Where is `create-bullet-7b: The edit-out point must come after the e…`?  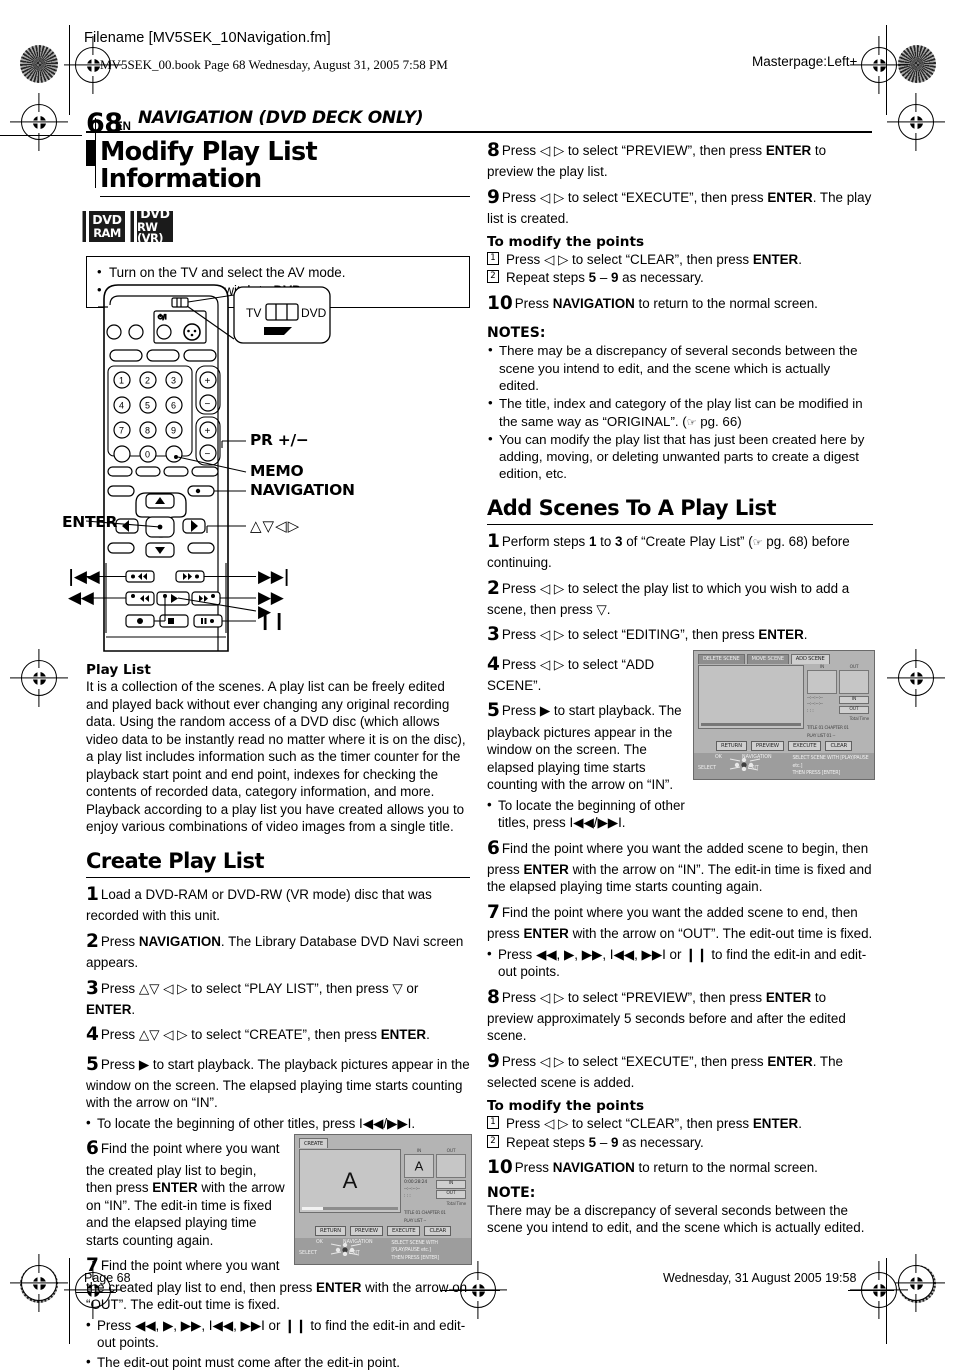 create-bullet-7b: The edit-out point must come after the e… is located at coordinates (278, 1362).